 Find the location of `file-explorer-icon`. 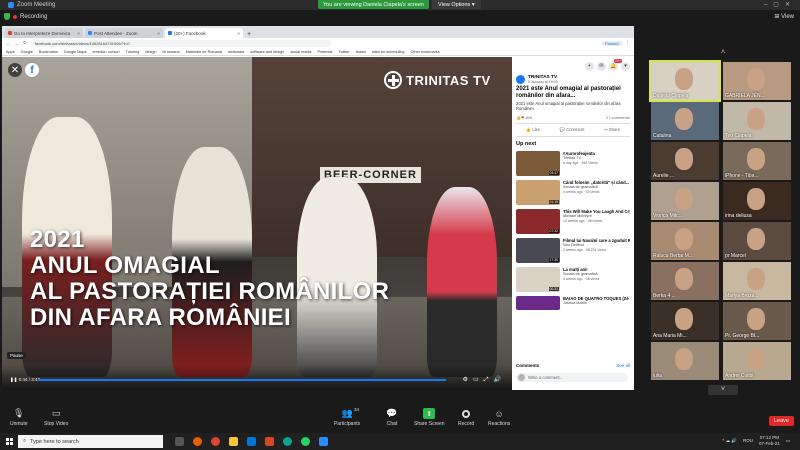

file-explorer-icon is located at coordinates (233, 441).